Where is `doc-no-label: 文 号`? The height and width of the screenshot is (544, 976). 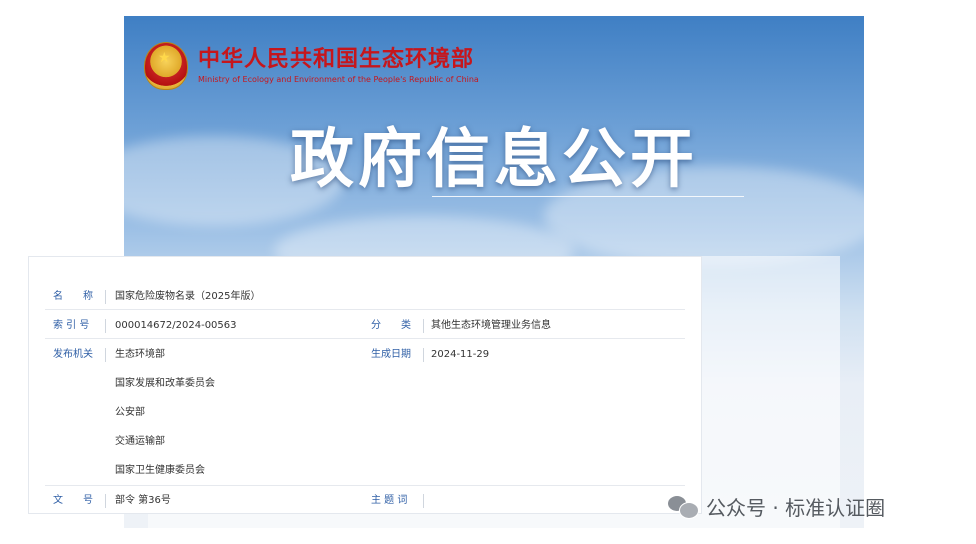 doc-no-label: 文 号 is located at coordinates (73, 500).